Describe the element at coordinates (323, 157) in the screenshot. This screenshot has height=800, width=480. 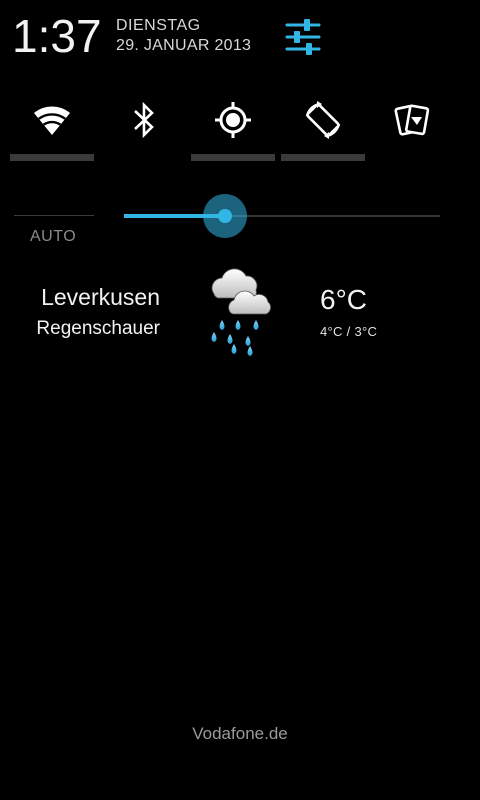
I see `rotate-state-indicator` at that location.